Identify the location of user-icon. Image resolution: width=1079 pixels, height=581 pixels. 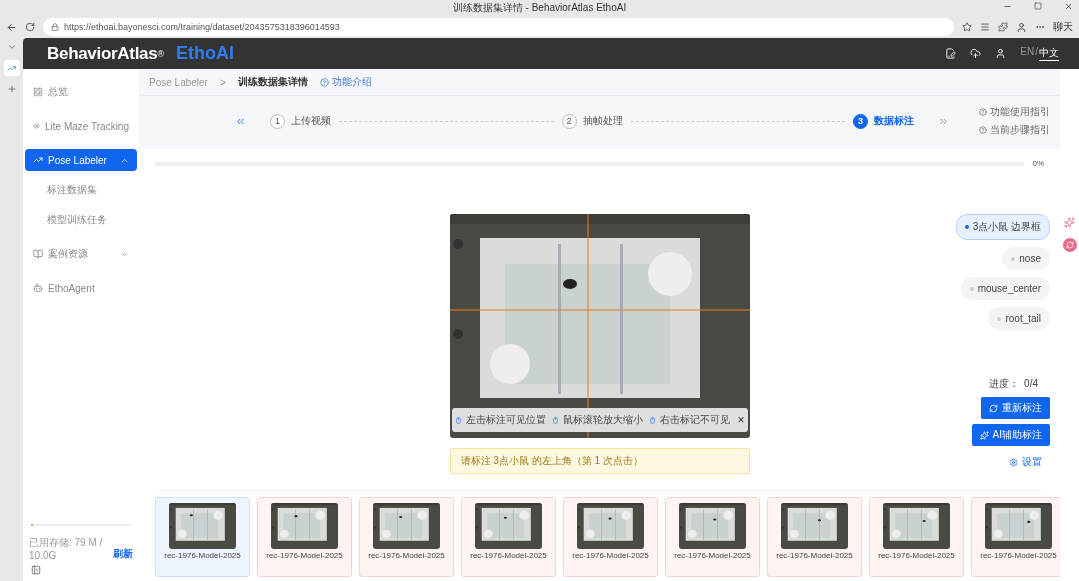
(1001, 53).